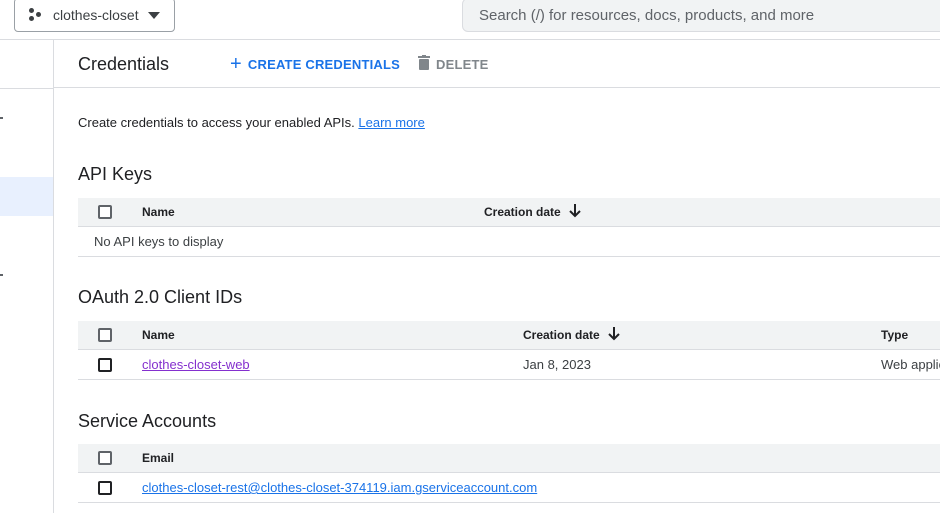 Image resolution: width=940 pixels, height=513 pixels. I want to click on table-header: Name Creation date, so click(509, 212).